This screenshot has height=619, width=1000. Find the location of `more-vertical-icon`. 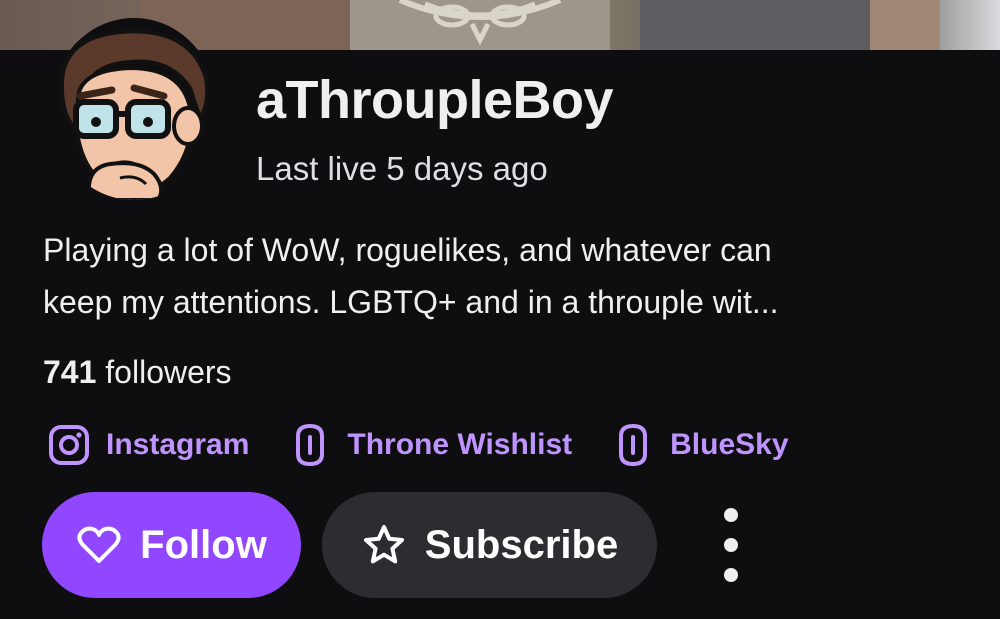

more-vertical-icon is located at coordinates (731, 515).